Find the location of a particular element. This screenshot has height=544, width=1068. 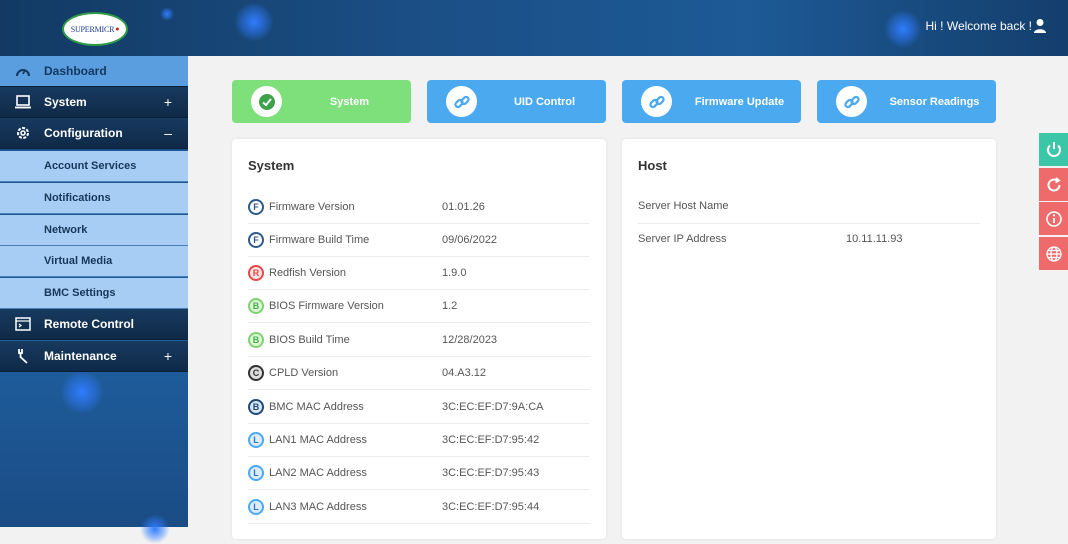

sidebar-item-label: Remote Control is located at coordinates (89, 324).